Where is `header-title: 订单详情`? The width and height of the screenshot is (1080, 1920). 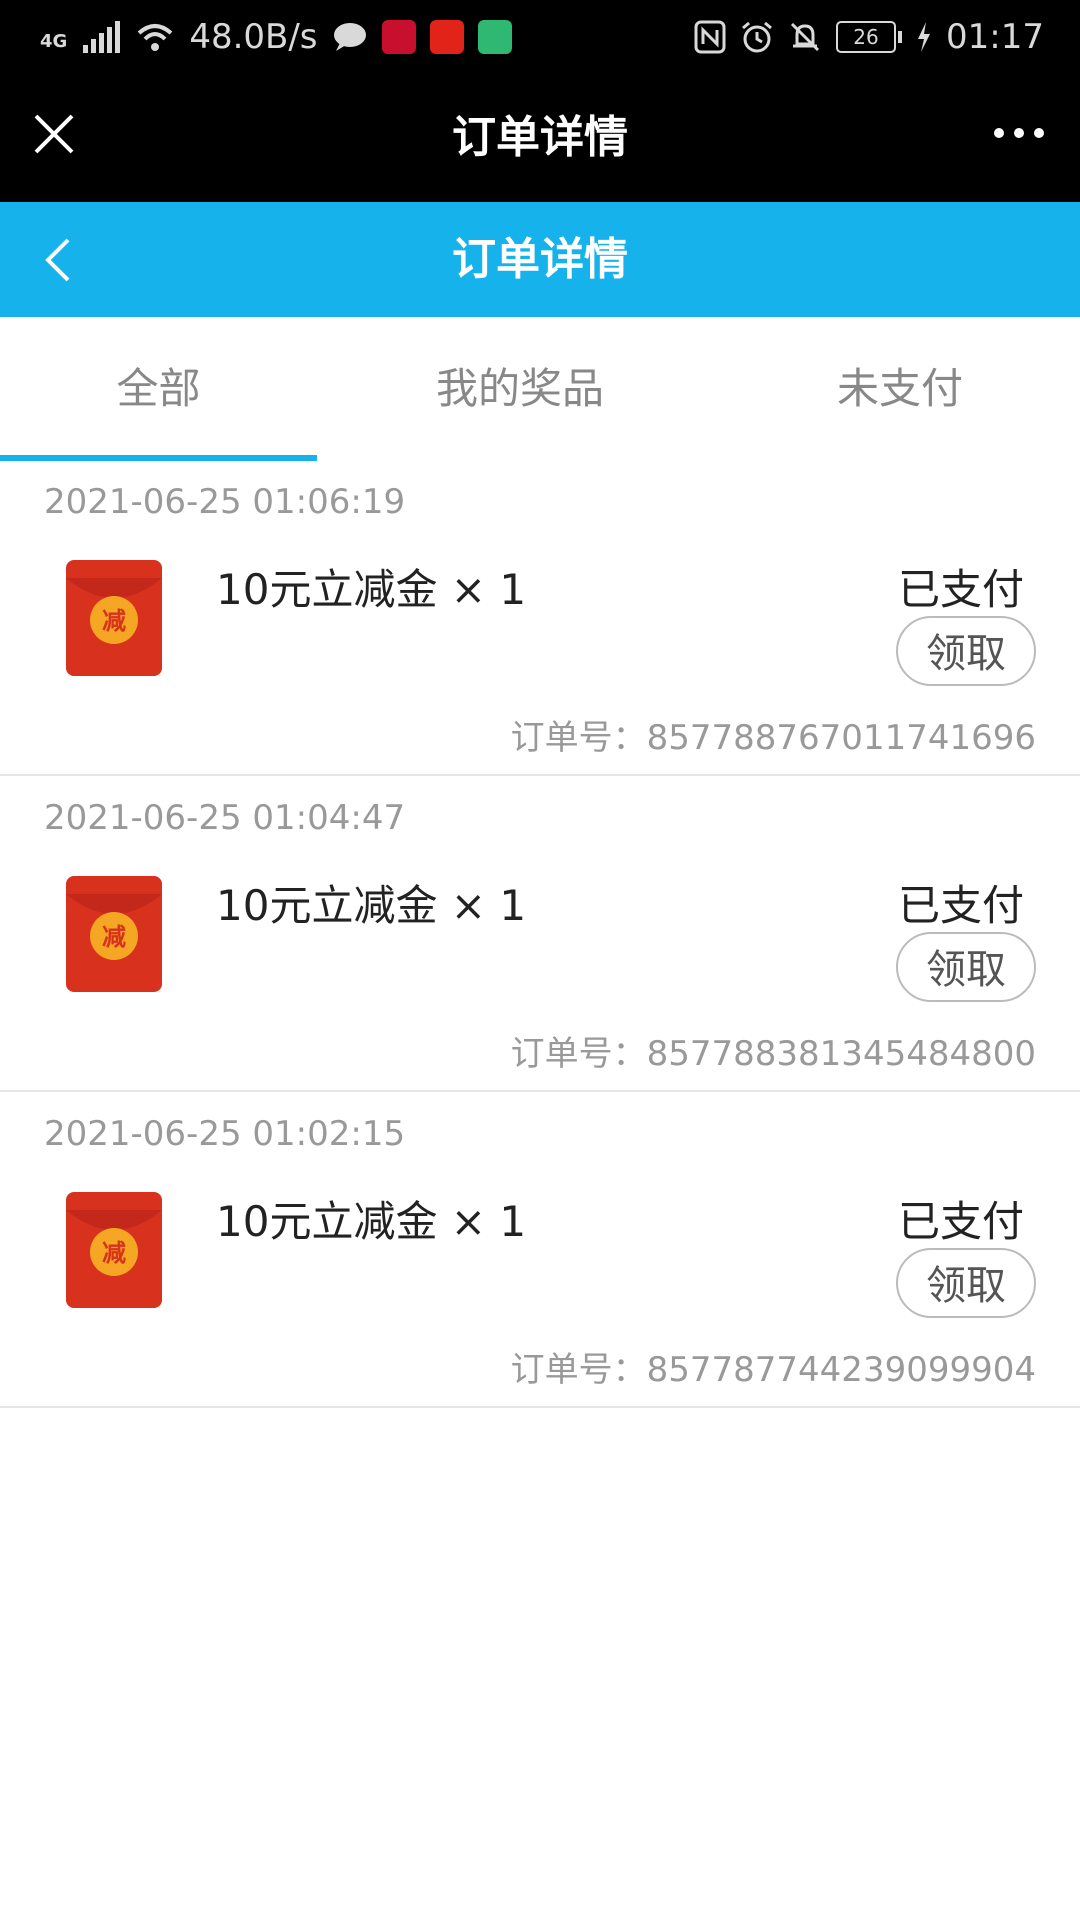
header-title: 订单详情 is located at coordinates (540, 137).